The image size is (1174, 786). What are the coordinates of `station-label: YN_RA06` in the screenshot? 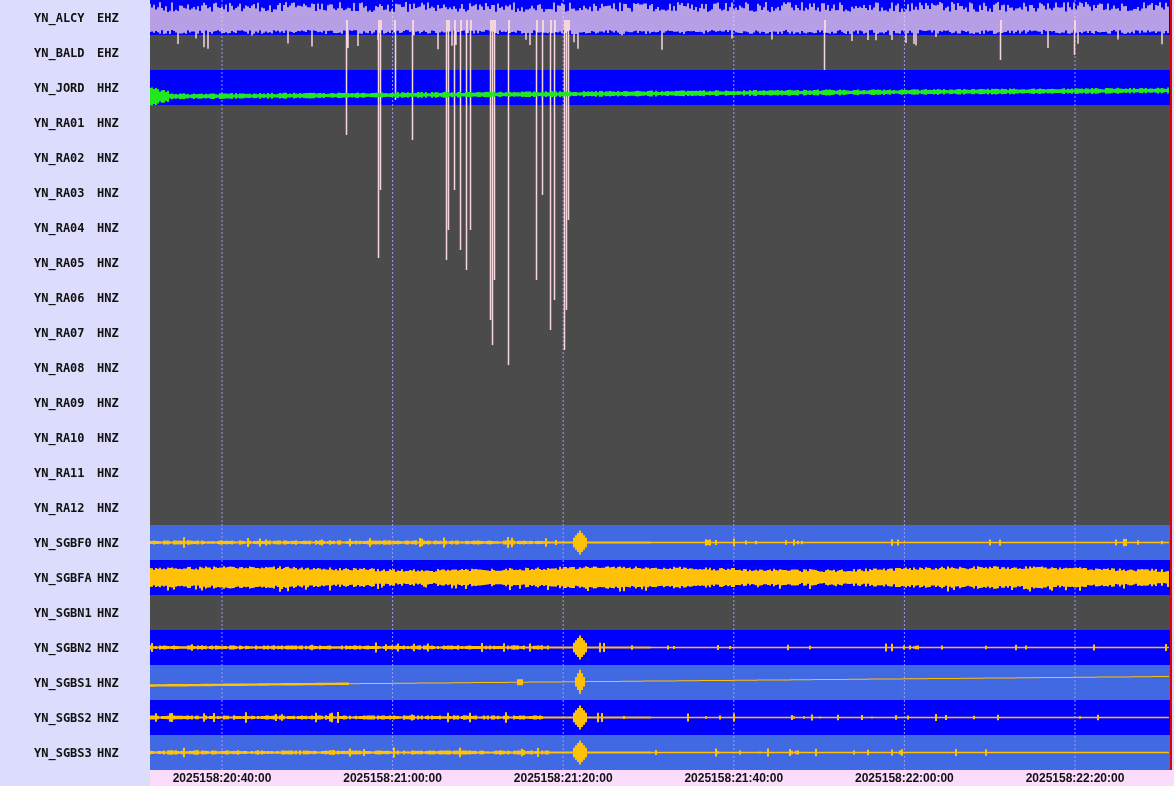 It's located at (60, 298).